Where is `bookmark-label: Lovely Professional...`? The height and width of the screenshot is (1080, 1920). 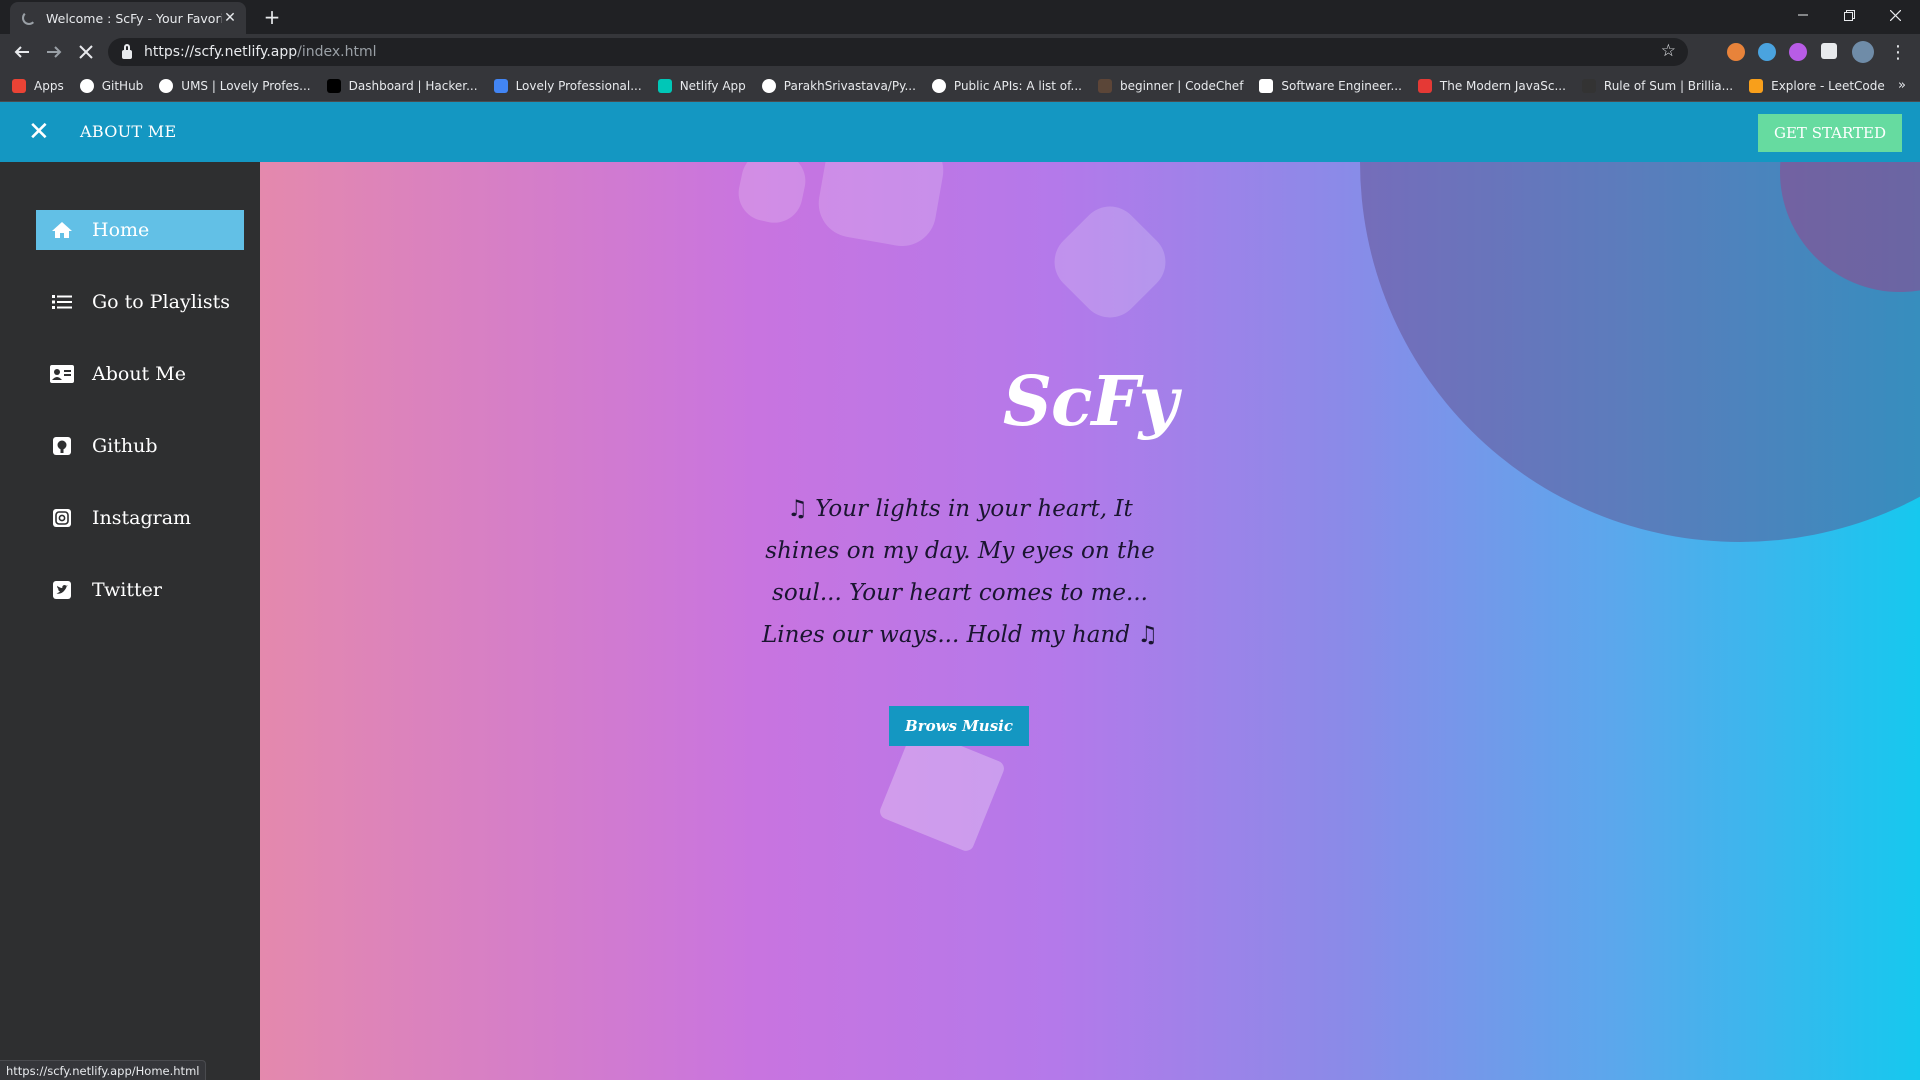 bookmark-label: Lovely Professional... is located at coordinates (578, 85).